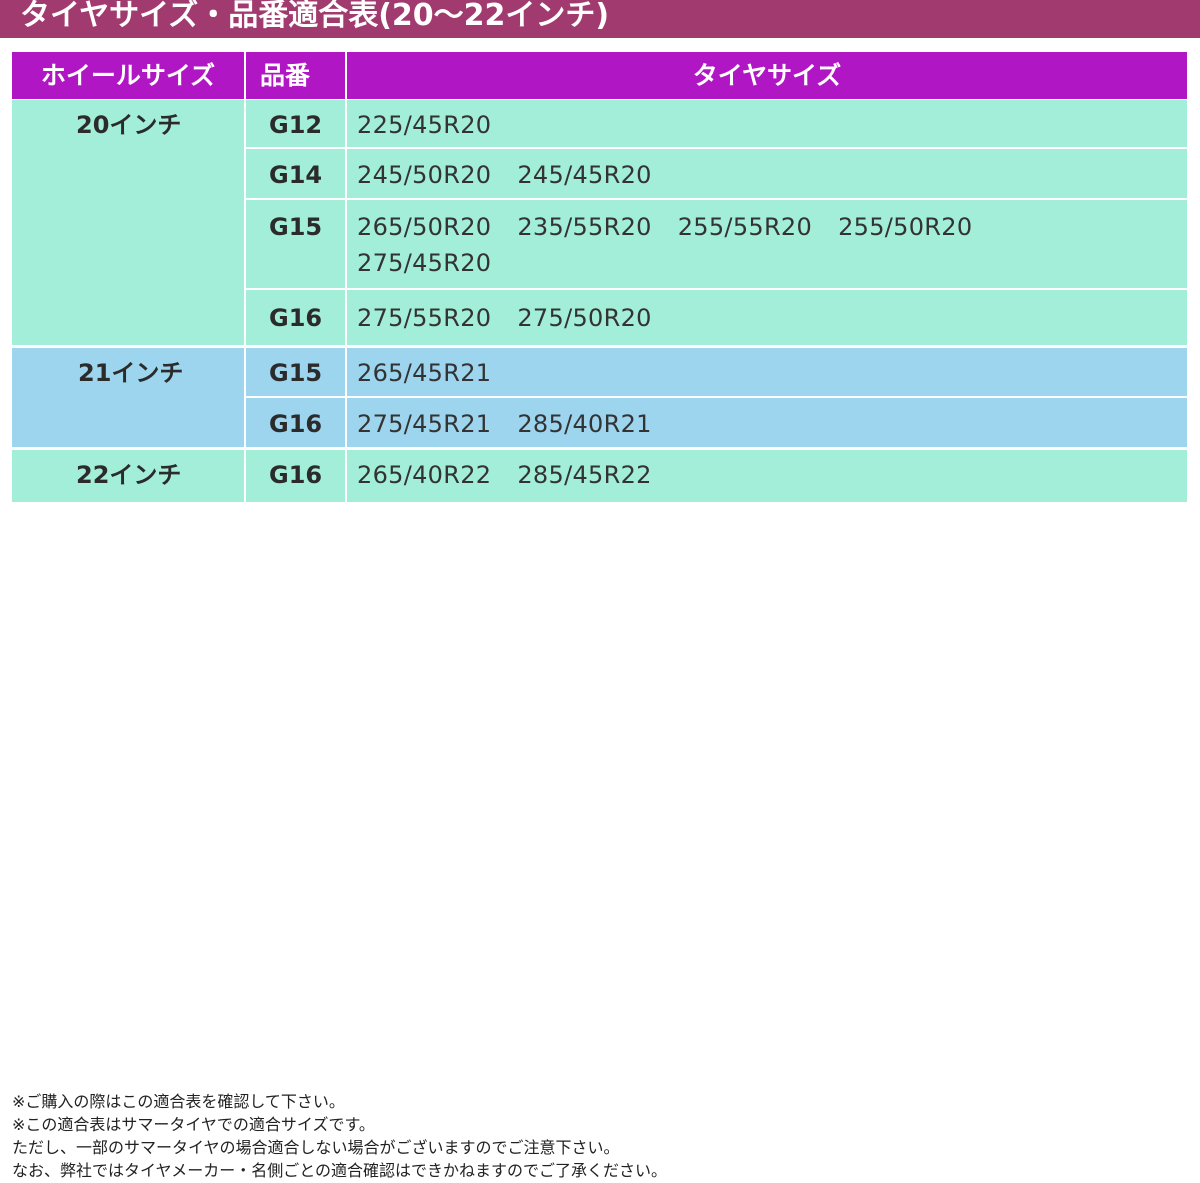 The height and width of the screenshot is (1183, 1200). Describe the element at coordinates (584, 227) in the screenshot. I see `tire-size: 235/55R20` at that location.